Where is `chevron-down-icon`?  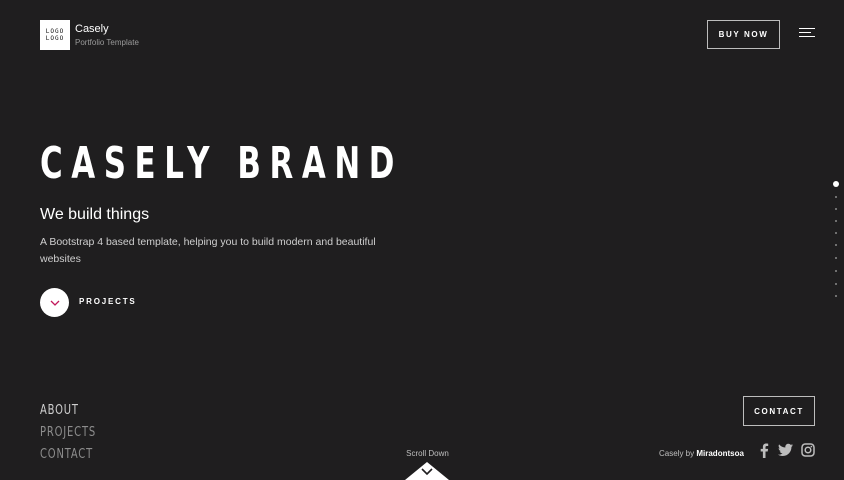
chevron-down-icon is located at coordinates (54, 303).